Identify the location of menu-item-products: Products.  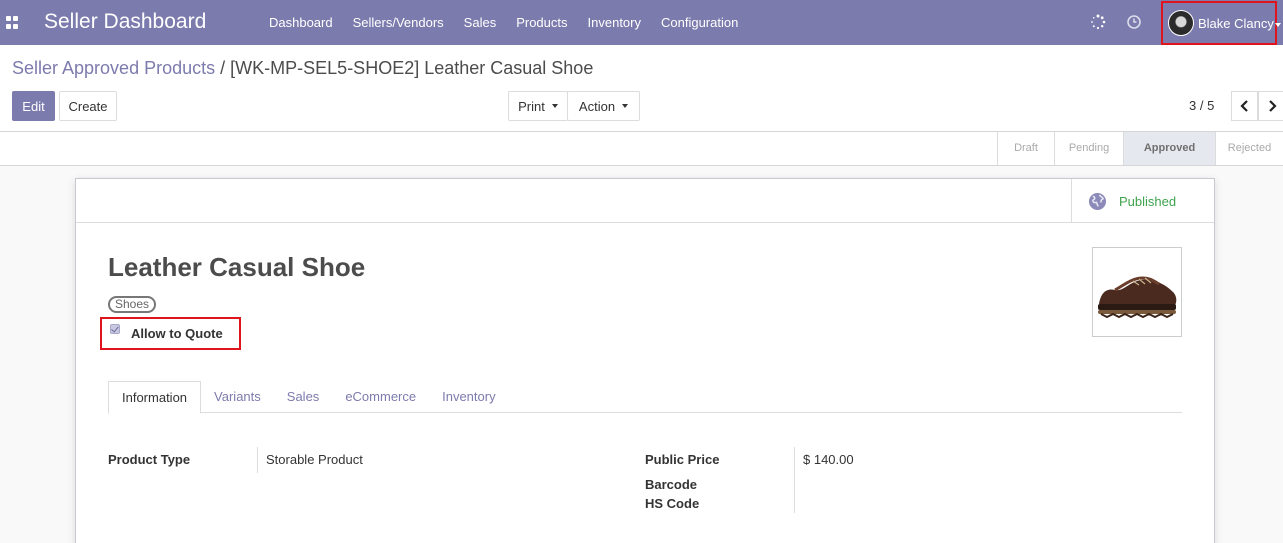
(541, 22).